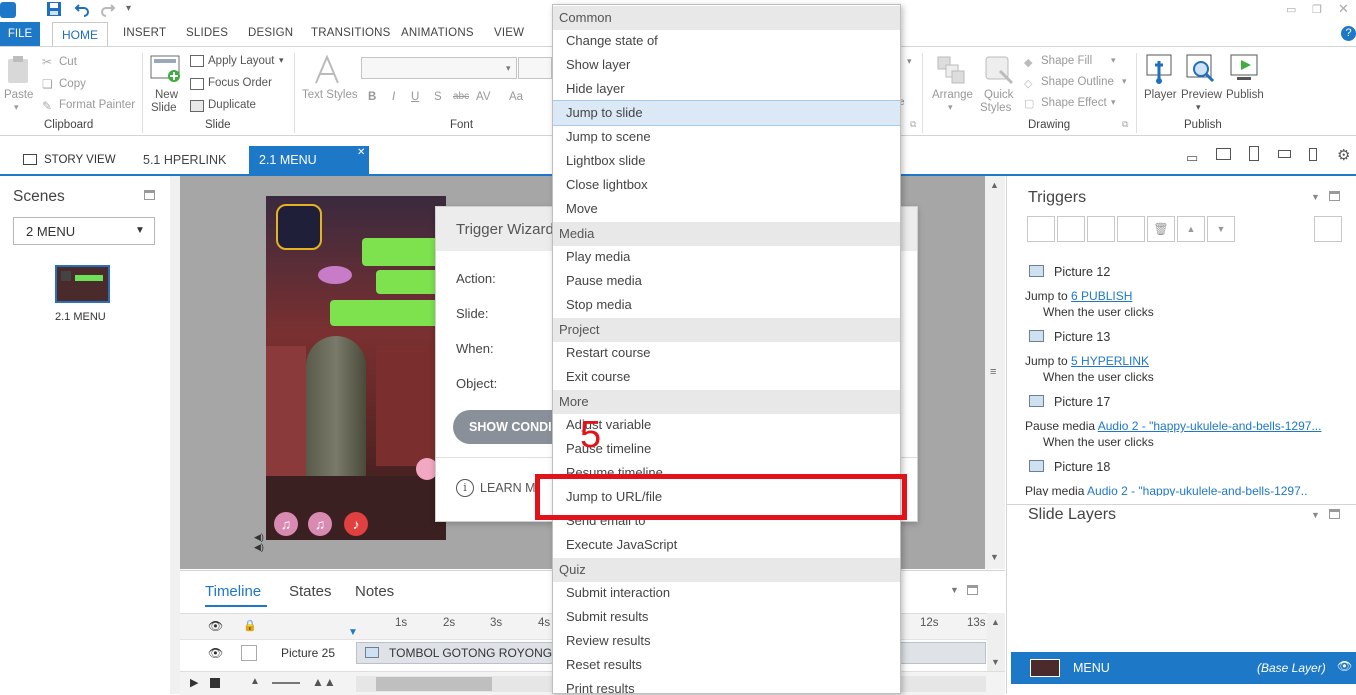  What do you see at coordinates (726, 353) in the screenshot?
I see `dd-item-restart-course: Restart course` at bounding box center [726, 353].